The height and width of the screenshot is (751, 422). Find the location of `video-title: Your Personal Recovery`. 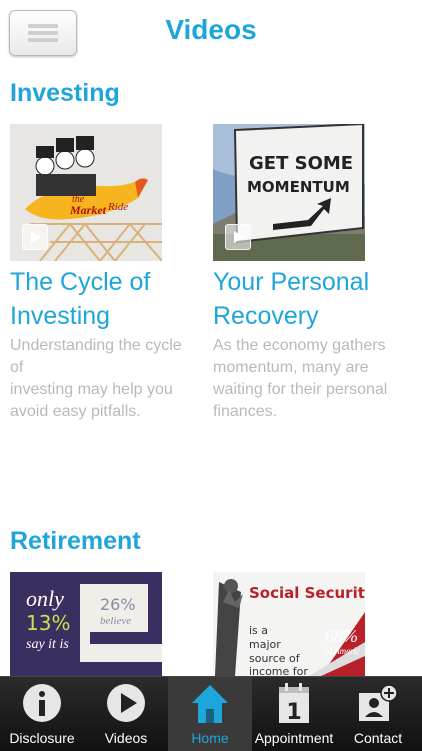

video-title: Your Personal Recovery is located at coordinates (303, 299).